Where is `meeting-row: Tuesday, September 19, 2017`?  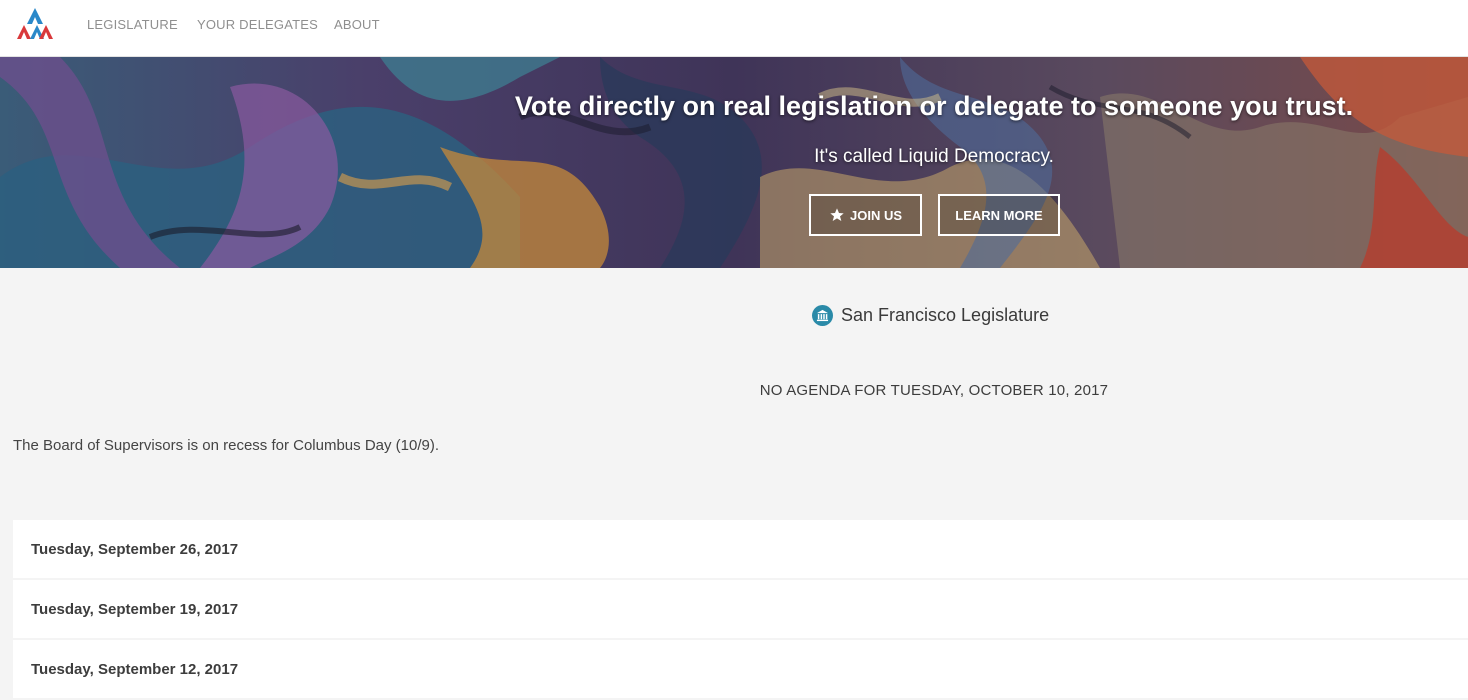 meeting-row: Tuesday, September 19, 2017 is located at coordinates (740, 609).